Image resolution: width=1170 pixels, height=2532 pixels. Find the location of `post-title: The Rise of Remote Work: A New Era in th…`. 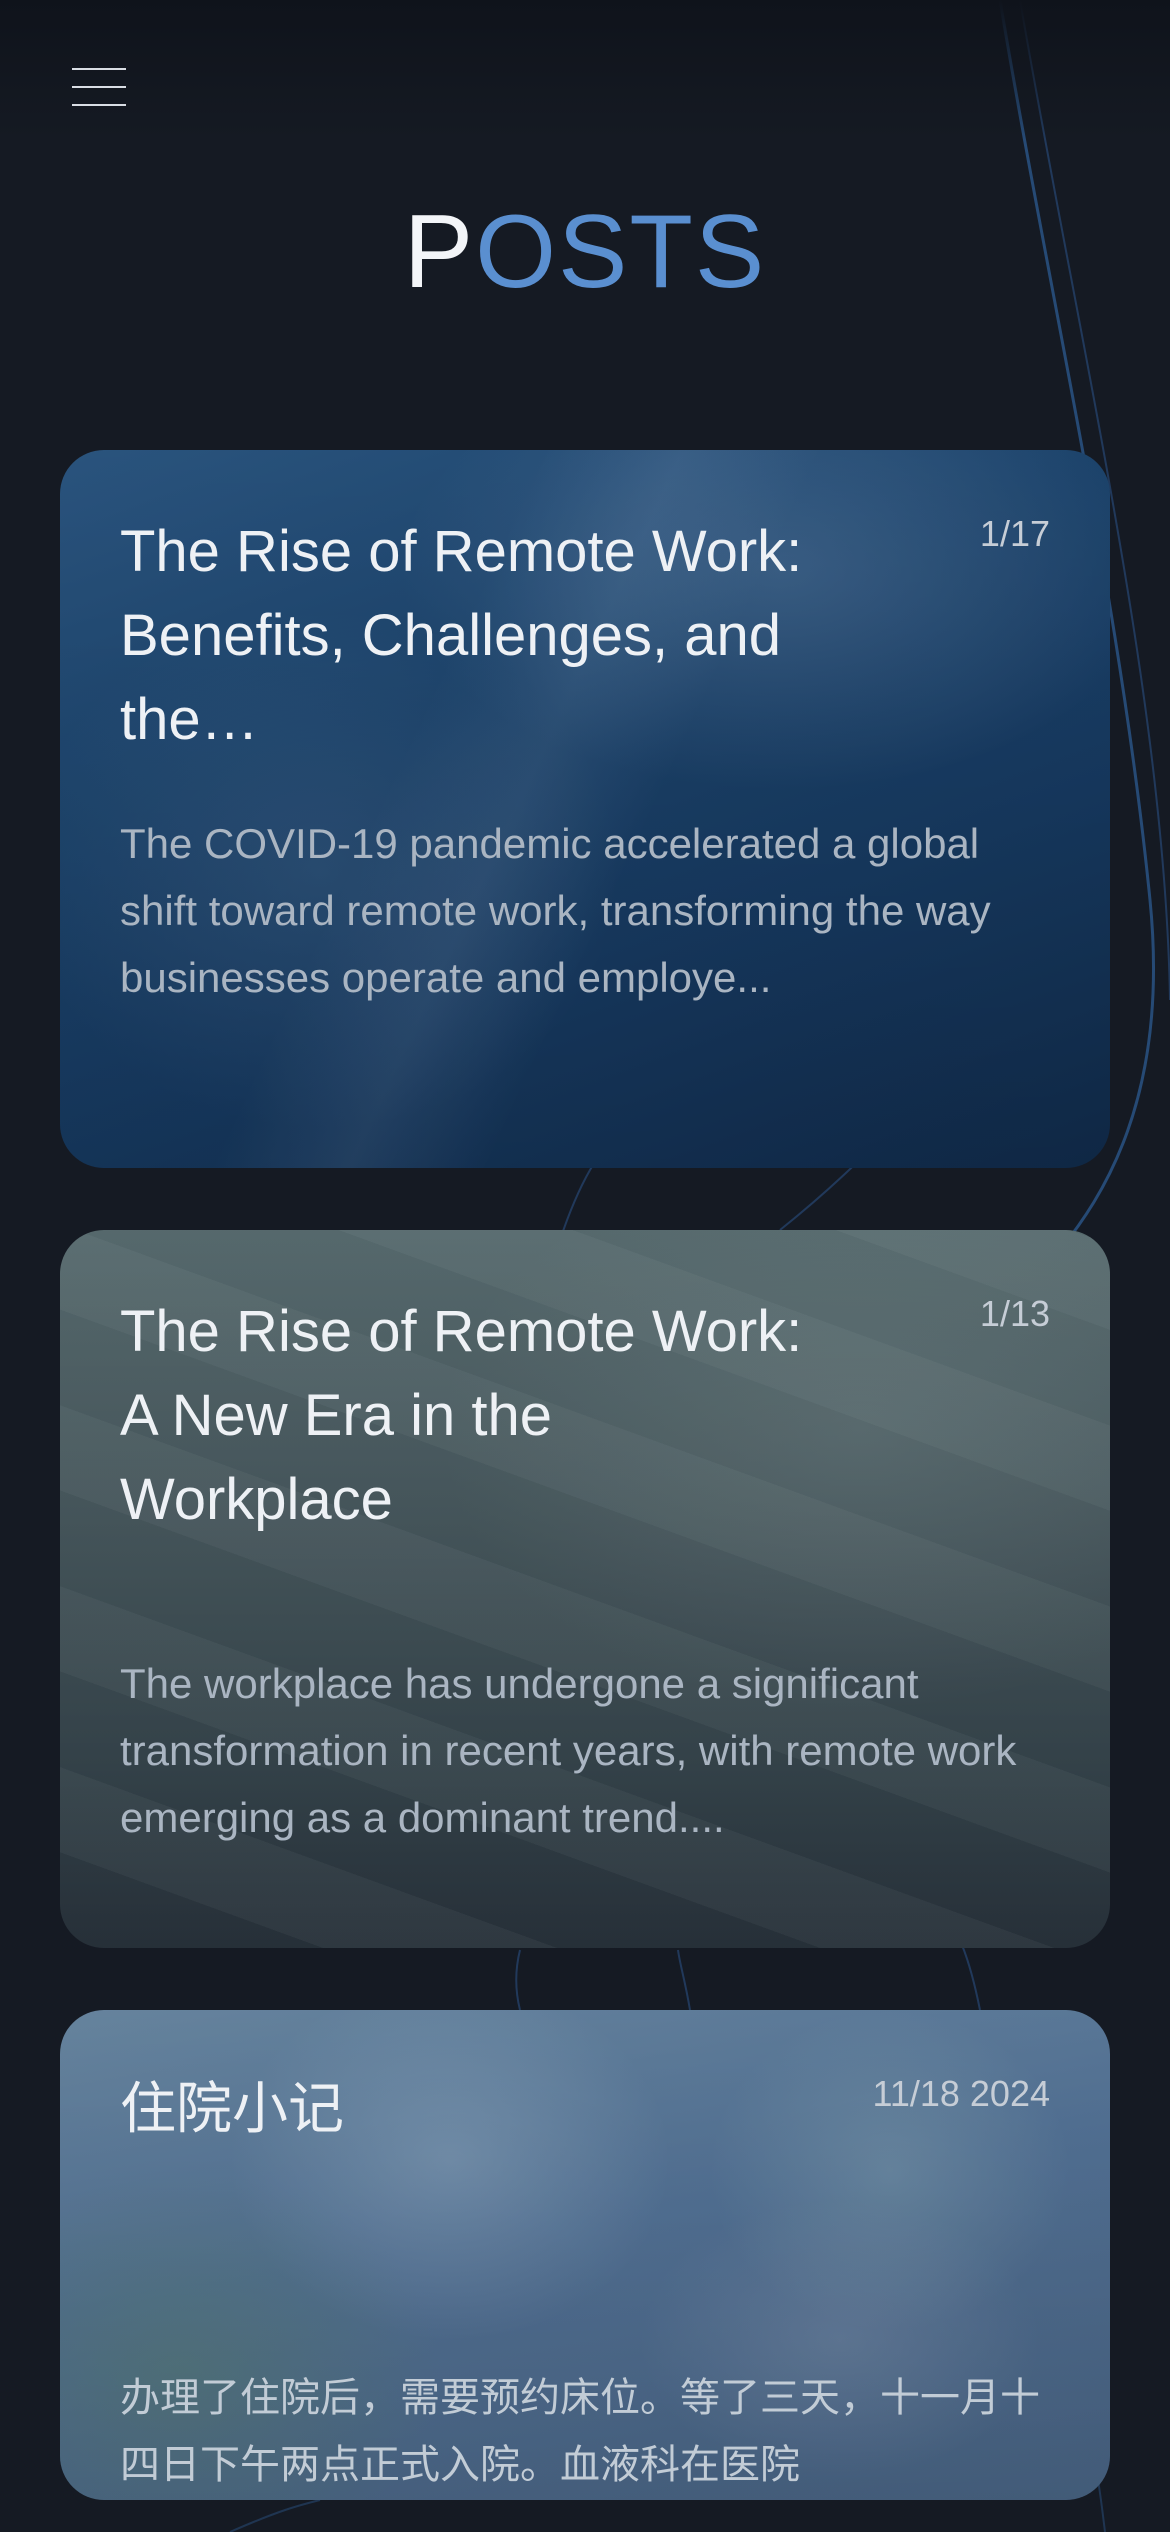

post-title: The Rise of Remote Work: A New Era in th… is located at coordinates (461, 1415).